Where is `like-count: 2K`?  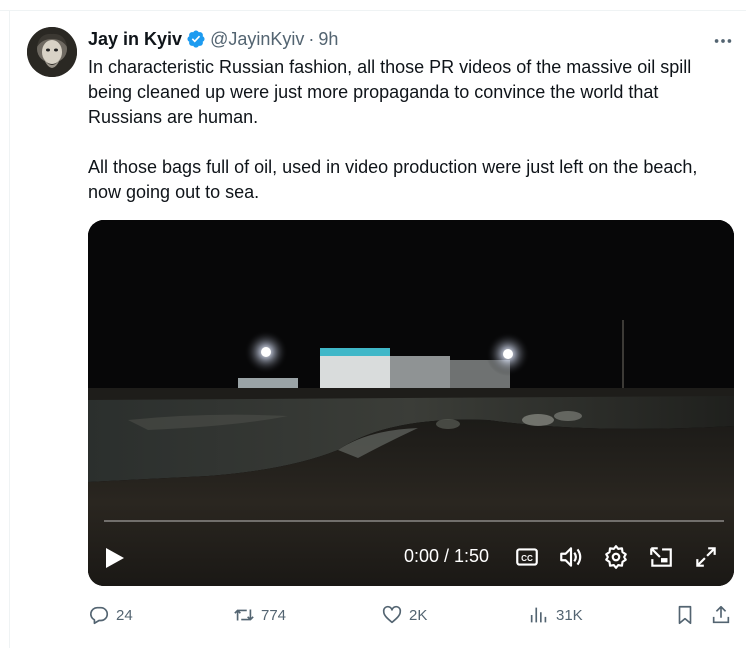
like-count: 2K is located at coordinates (418, 615).